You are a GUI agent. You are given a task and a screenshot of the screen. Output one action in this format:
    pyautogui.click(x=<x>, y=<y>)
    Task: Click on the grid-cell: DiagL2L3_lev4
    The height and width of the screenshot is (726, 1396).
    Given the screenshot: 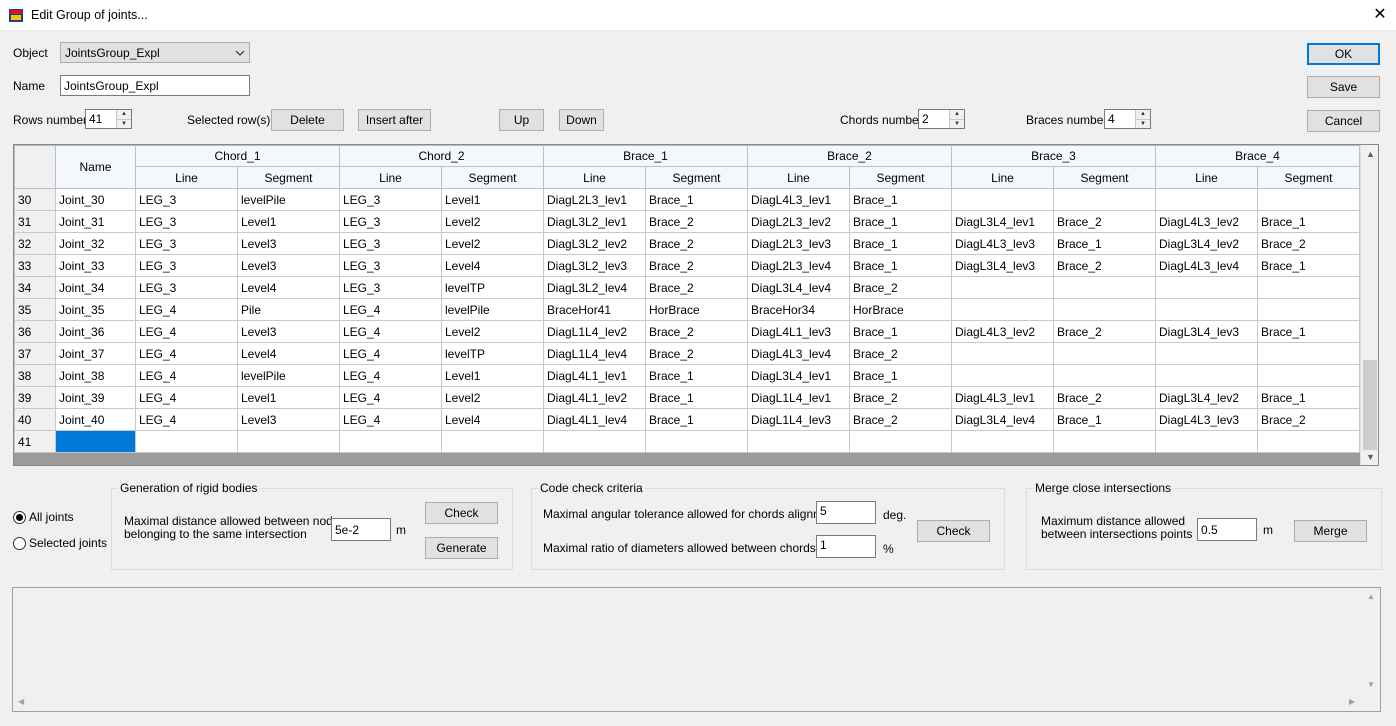 What is the action you would take?
    pyautogui.click(x=798, y=265)
    